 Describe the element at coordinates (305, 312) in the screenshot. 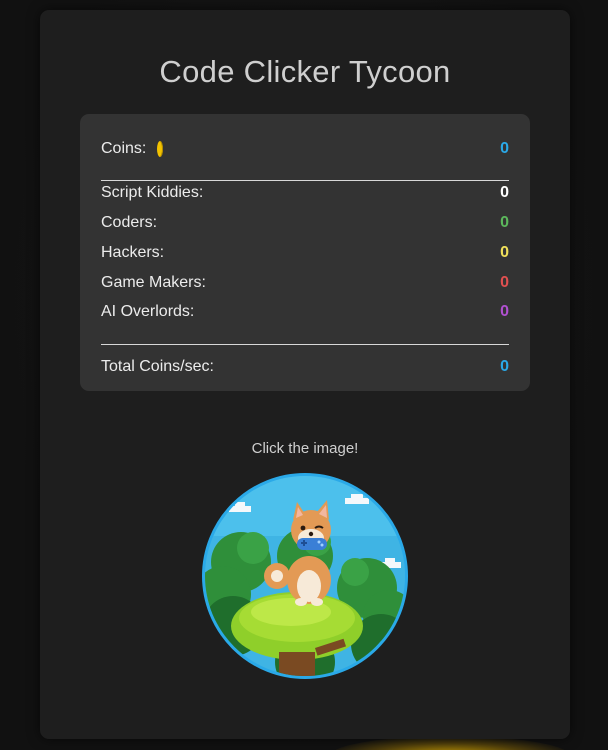

I see `producer-row-ai-overlords: AI Overlords: 0` at that location.